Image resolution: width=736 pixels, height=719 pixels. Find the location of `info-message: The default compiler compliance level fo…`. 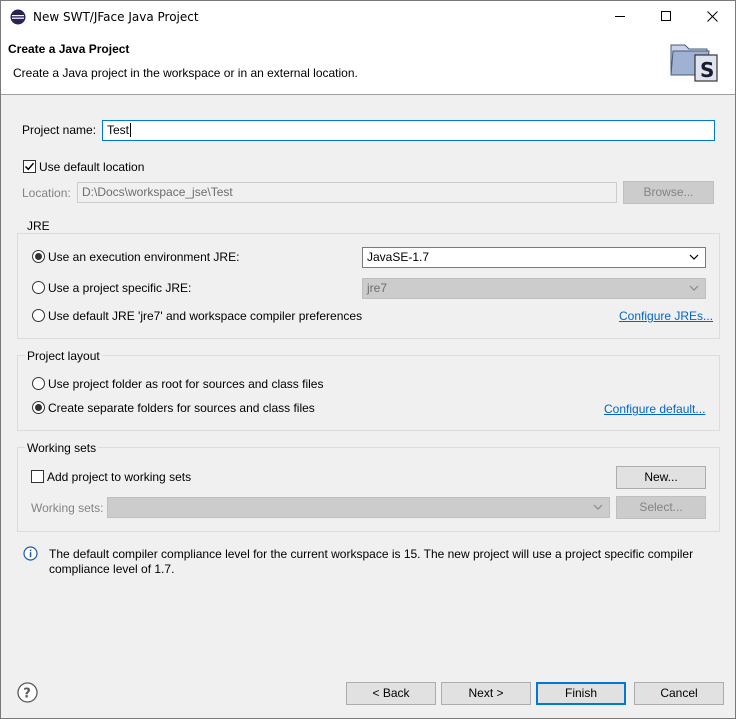

info-message: The default compiler compliance level fo… is located at coordinates (371, 561).